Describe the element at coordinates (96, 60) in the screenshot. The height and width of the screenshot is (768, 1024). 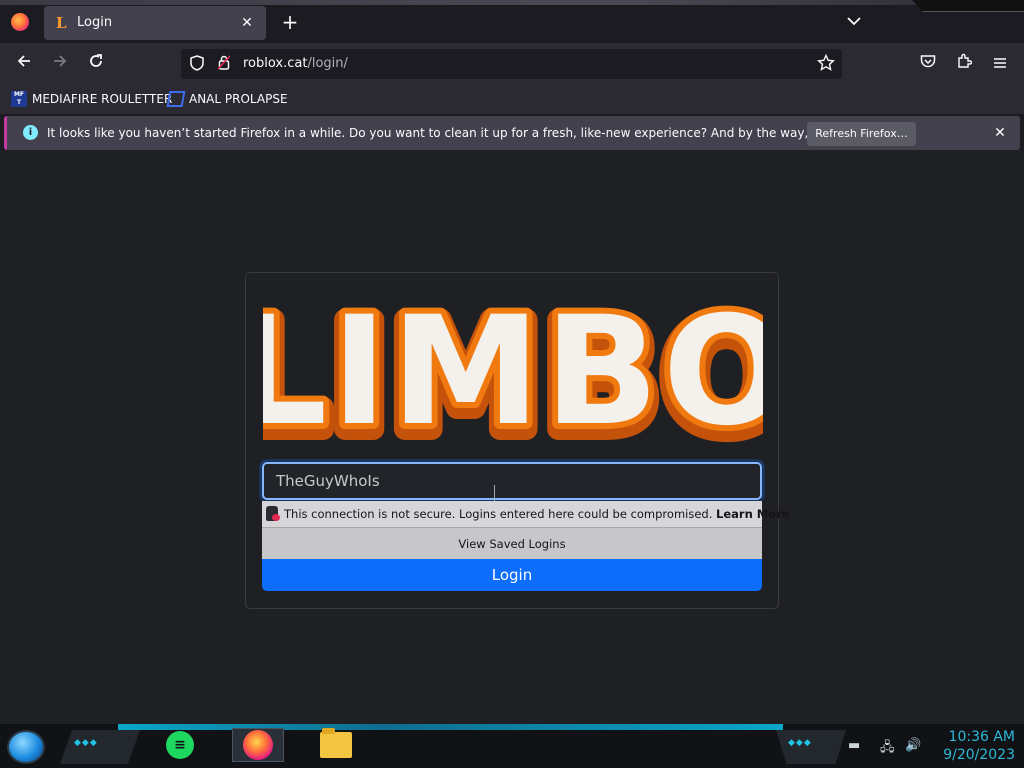
I see `reload-icon` at that location.